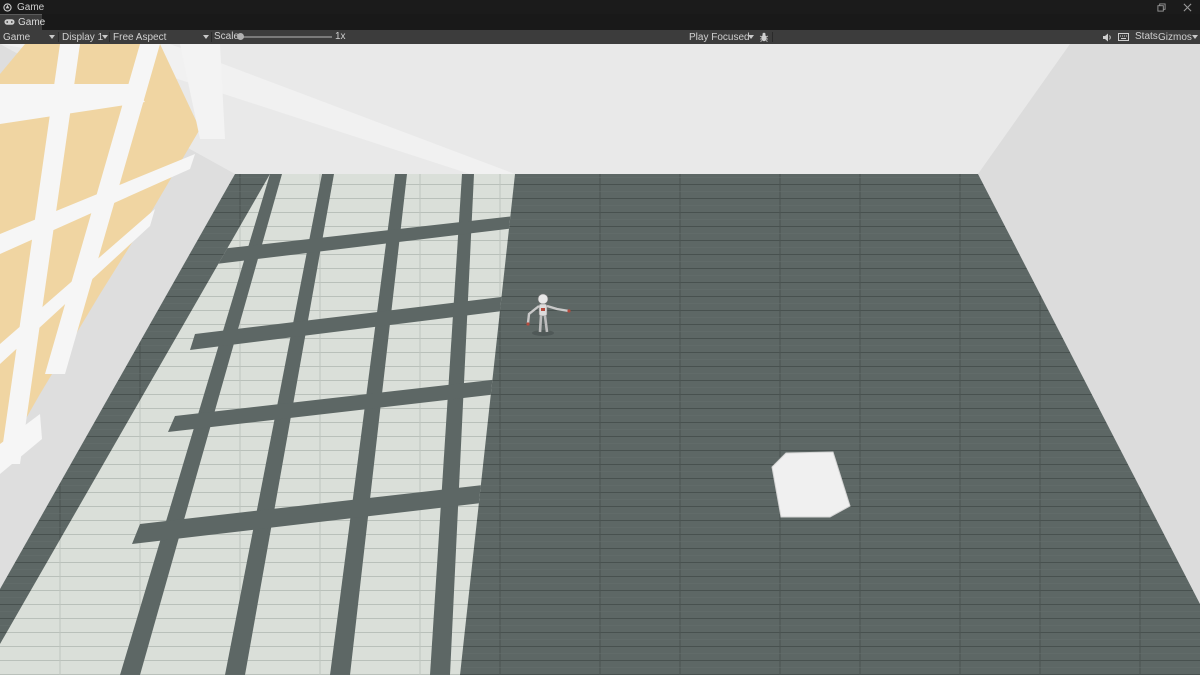  What do you see at coordinates (600, 22) in the screenshot?
I see `tab-strip: Game` at bounding box center [600, 22].